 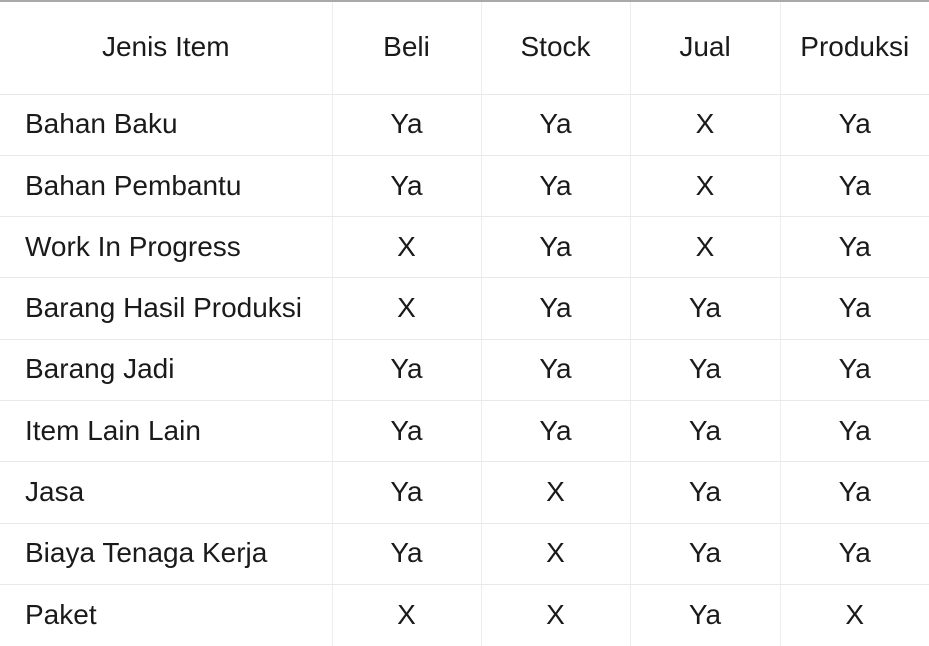 What do you see at coordinates (166, 186) in the screenshot?
I see `row-label: Bahan Pembantu` at bounding box center [166, 186].